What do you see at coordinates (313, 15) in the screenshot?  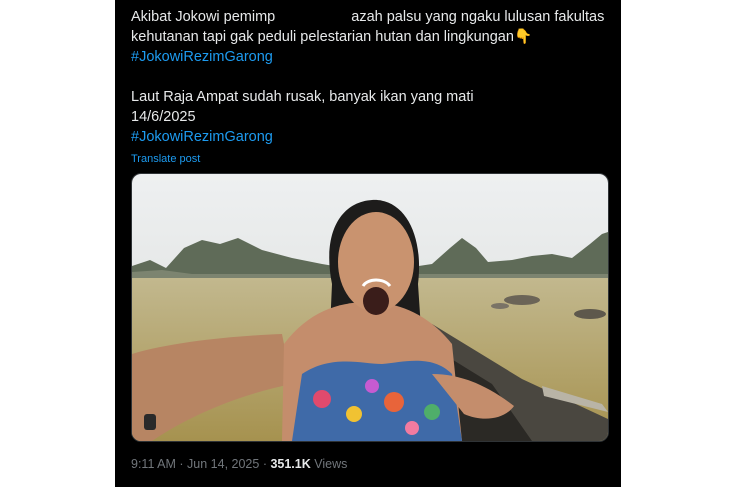 I see `redaction-bar` at bounding box center [313, 15].